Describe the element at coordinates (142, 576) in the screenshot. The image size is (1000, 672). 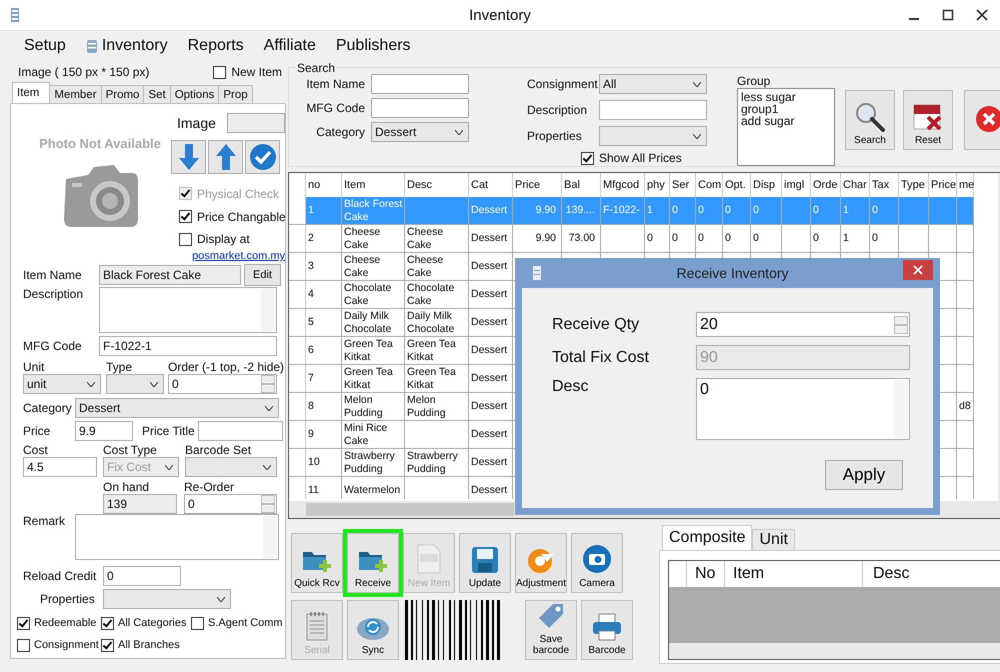
I see `reload-credit-field: 0` at that location.